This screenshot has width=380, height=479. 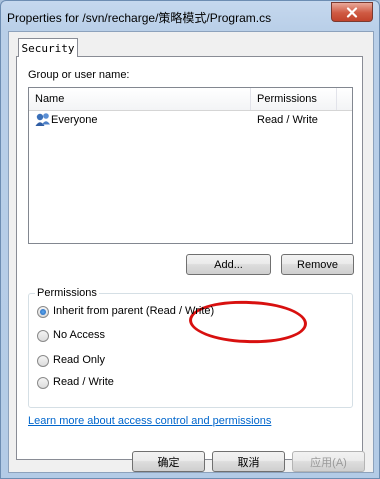 I want to click on radio-inherit, so click(x=43, y=312).